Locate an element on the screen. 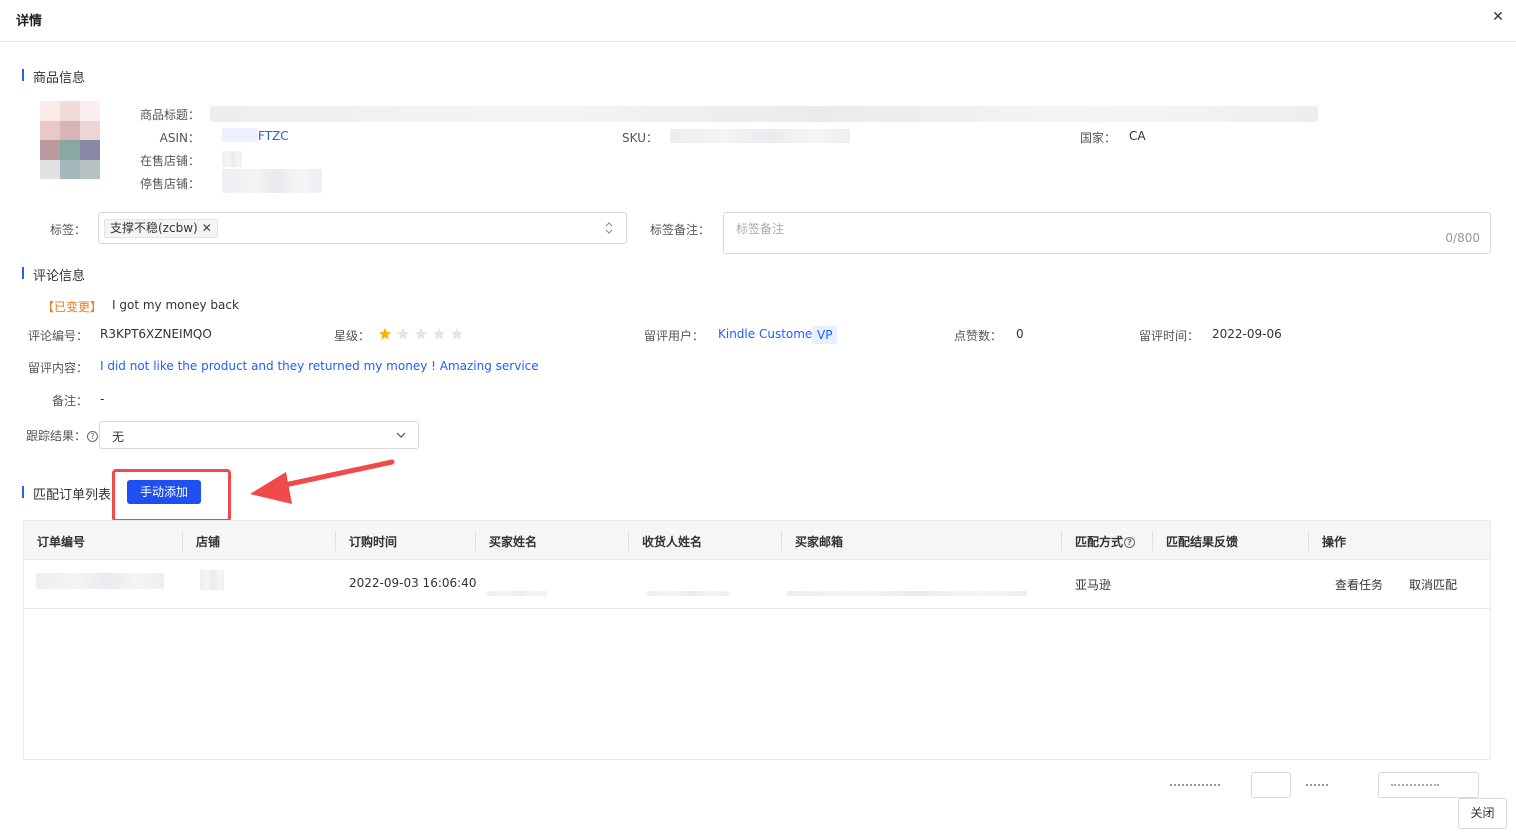 This screenshot has width=1516, height=832. char-count: 0/800 is located at coordinates (1462, 238).